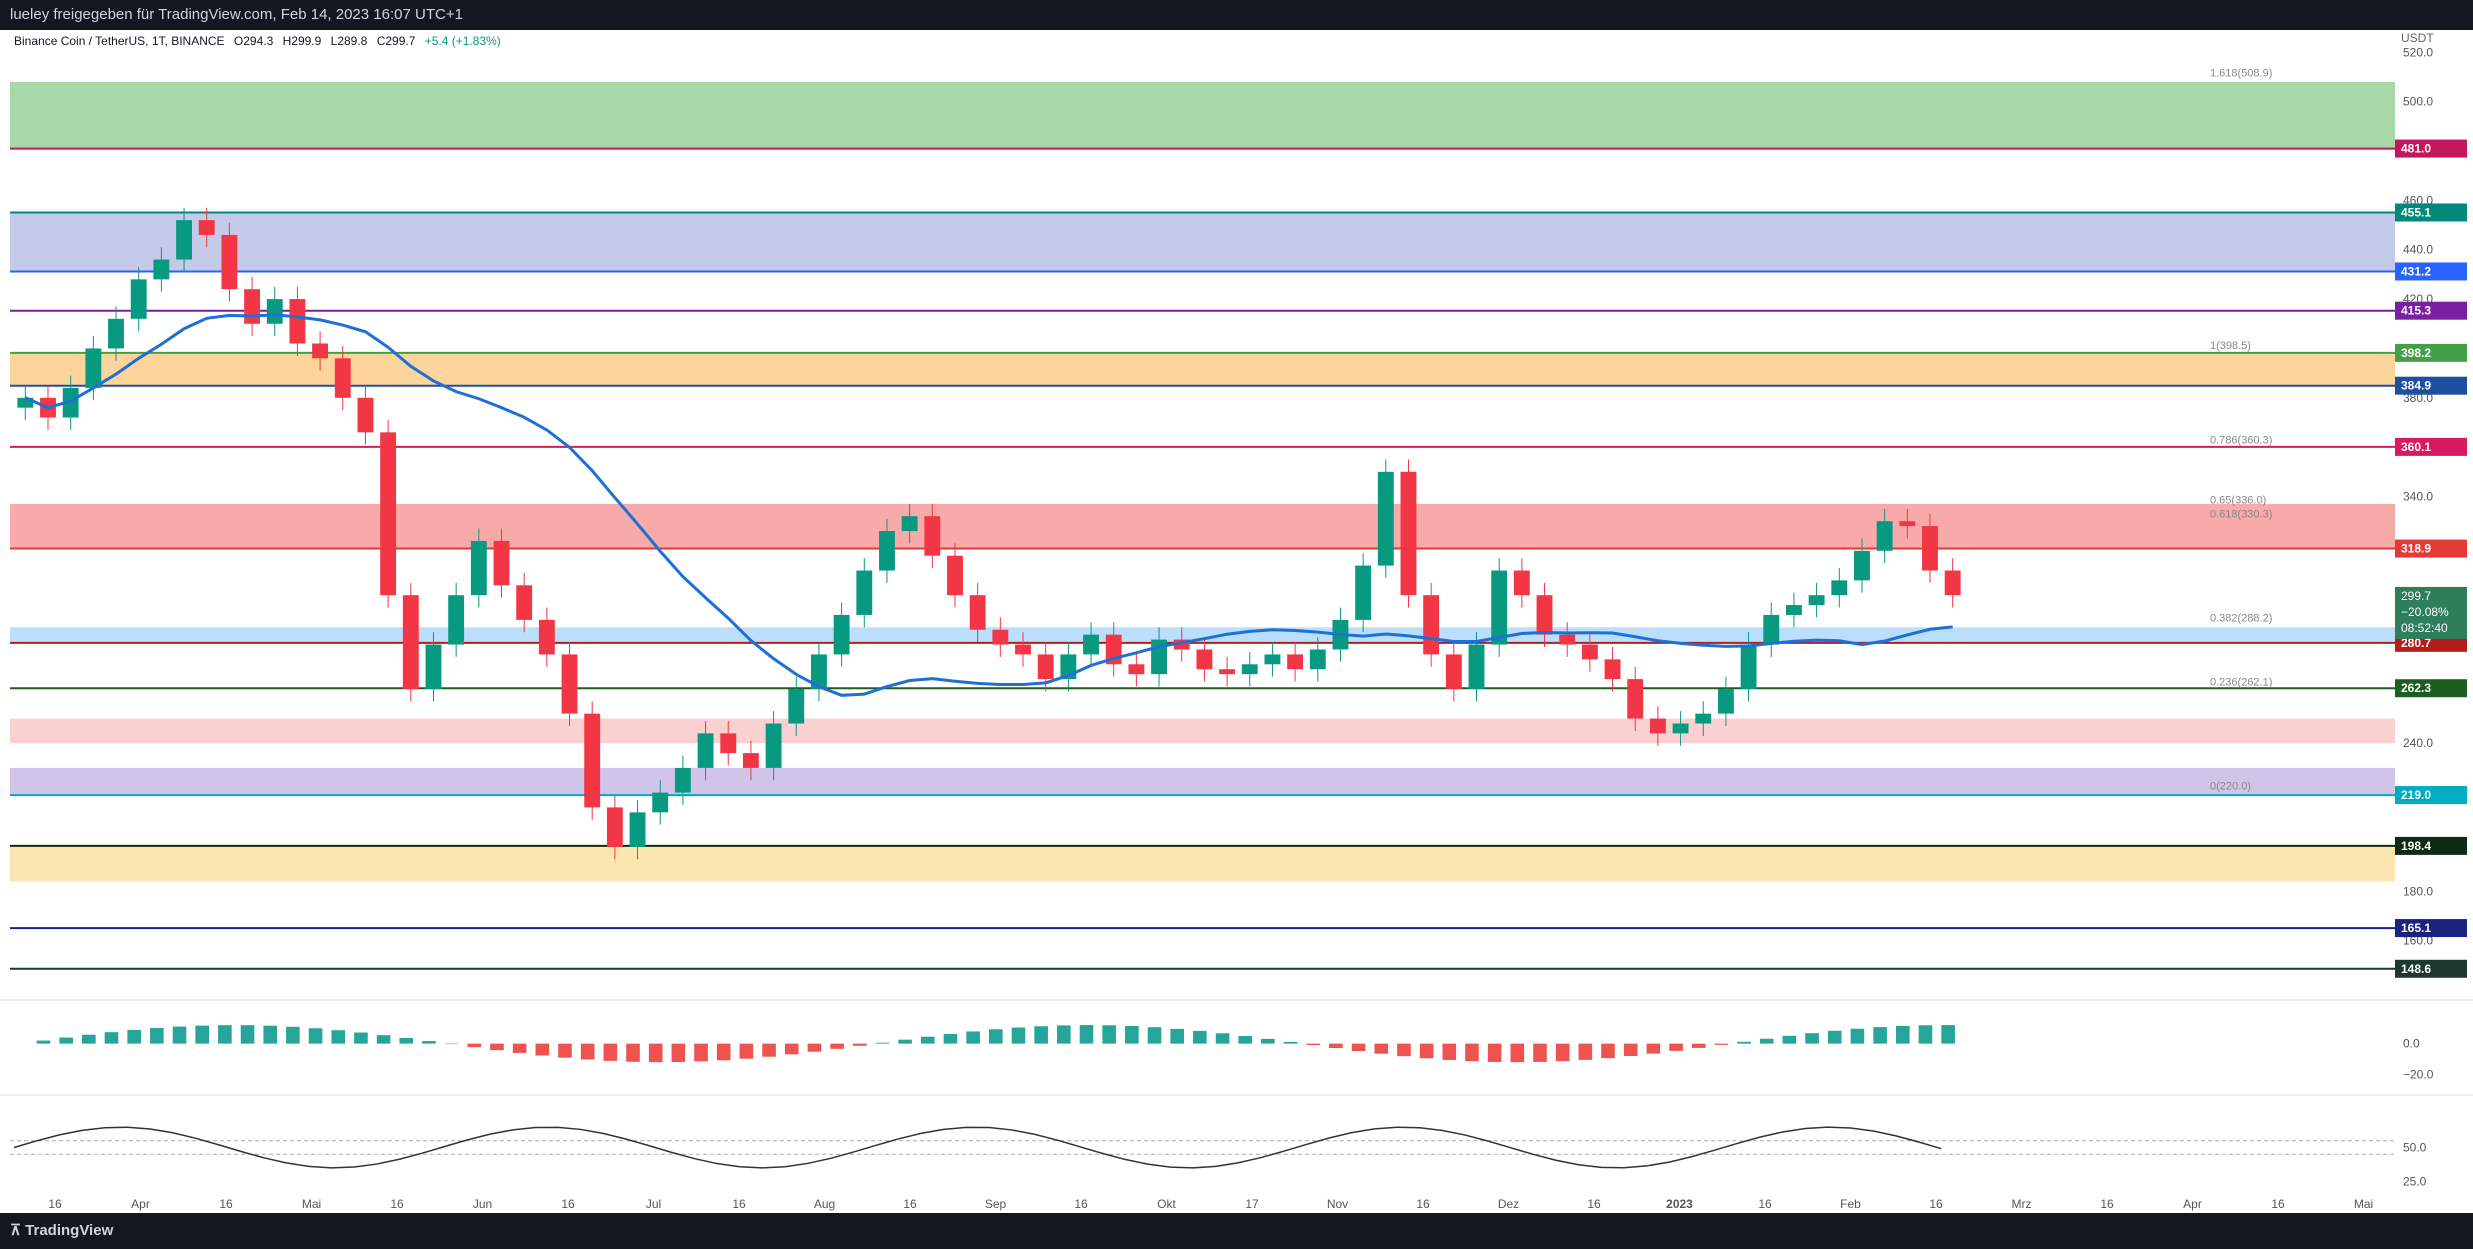  Describe the element at coordinates (302, 41) in the screenshot. I see `ohlc-high: H299.9` at that location.